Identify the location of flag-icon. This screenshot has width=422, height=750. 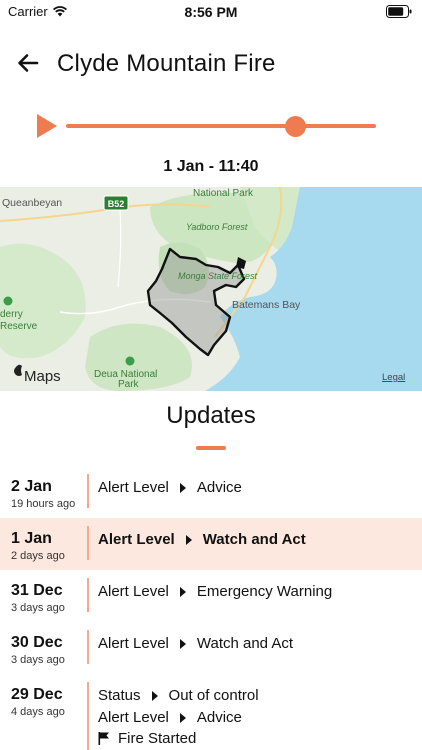
(103, 738).